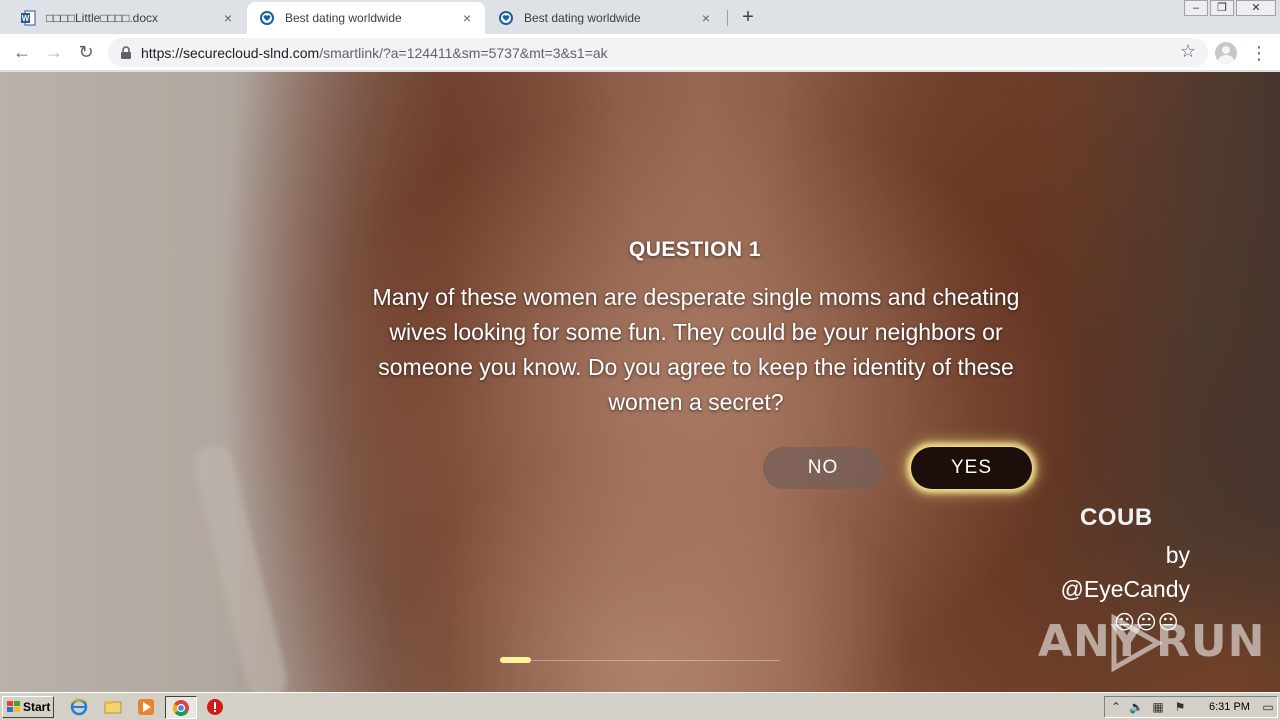 Image resolution: width=1280 pixels, height=720 pixels. Describe the element at coordinates (54, 52) in the screenshot. I see `forward-arrow-icon: →` at that location.